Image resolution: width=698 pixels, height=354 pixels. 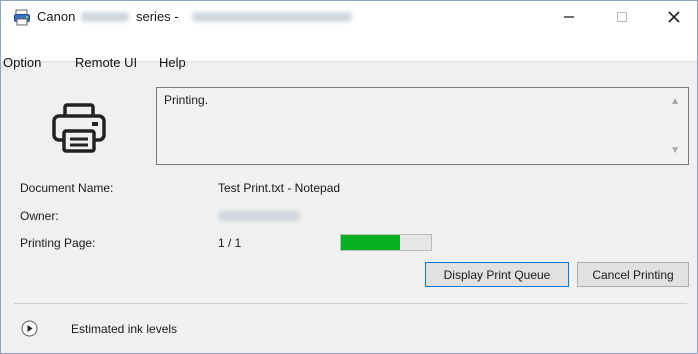 I want to click on window-title-brand: Canon, so click(x=56, y=16).